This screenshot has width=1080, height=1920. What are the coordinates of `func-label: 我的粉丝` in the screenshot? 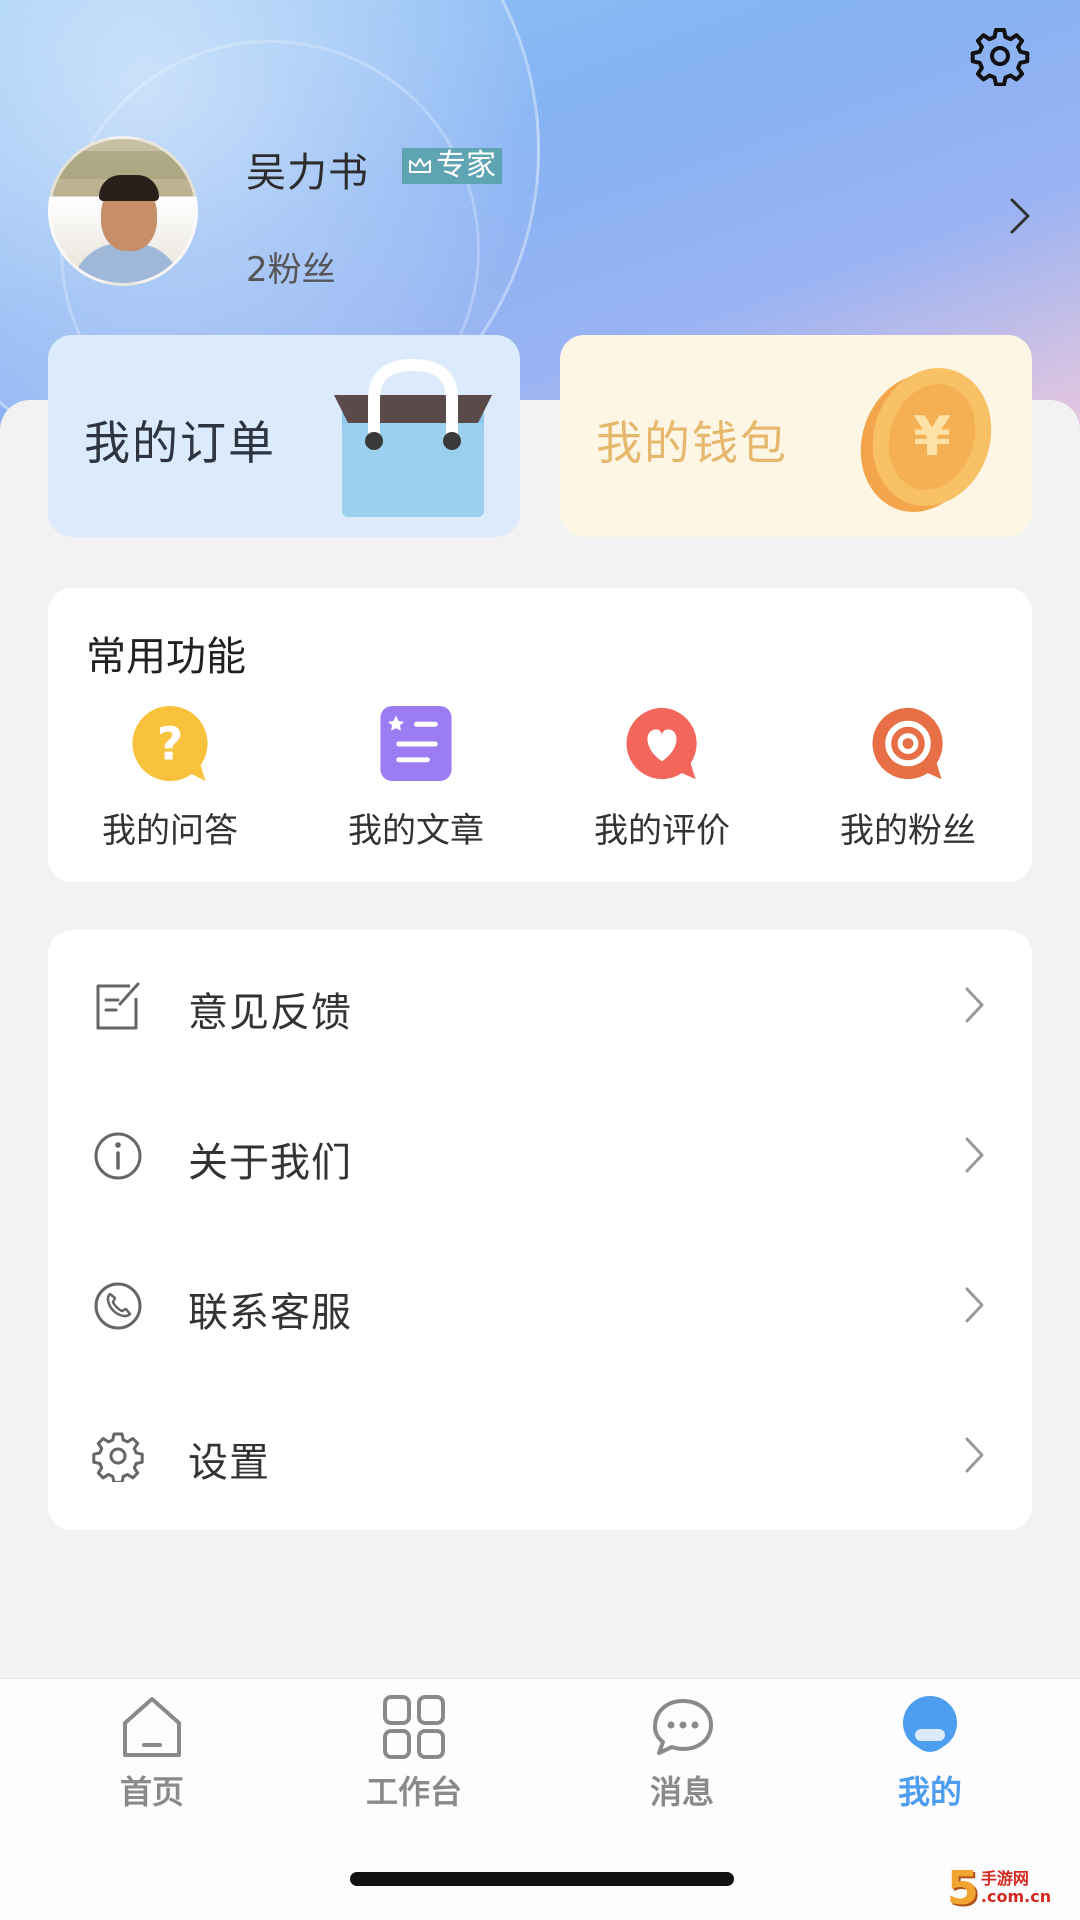 It's located at (908, 831).